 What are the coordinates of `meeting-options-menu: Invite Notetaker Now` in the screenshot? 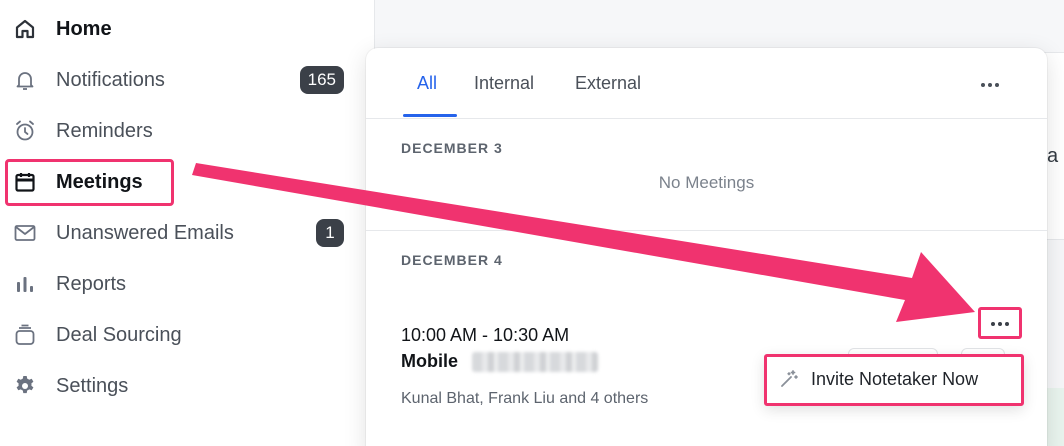 It's located at (894, 380).